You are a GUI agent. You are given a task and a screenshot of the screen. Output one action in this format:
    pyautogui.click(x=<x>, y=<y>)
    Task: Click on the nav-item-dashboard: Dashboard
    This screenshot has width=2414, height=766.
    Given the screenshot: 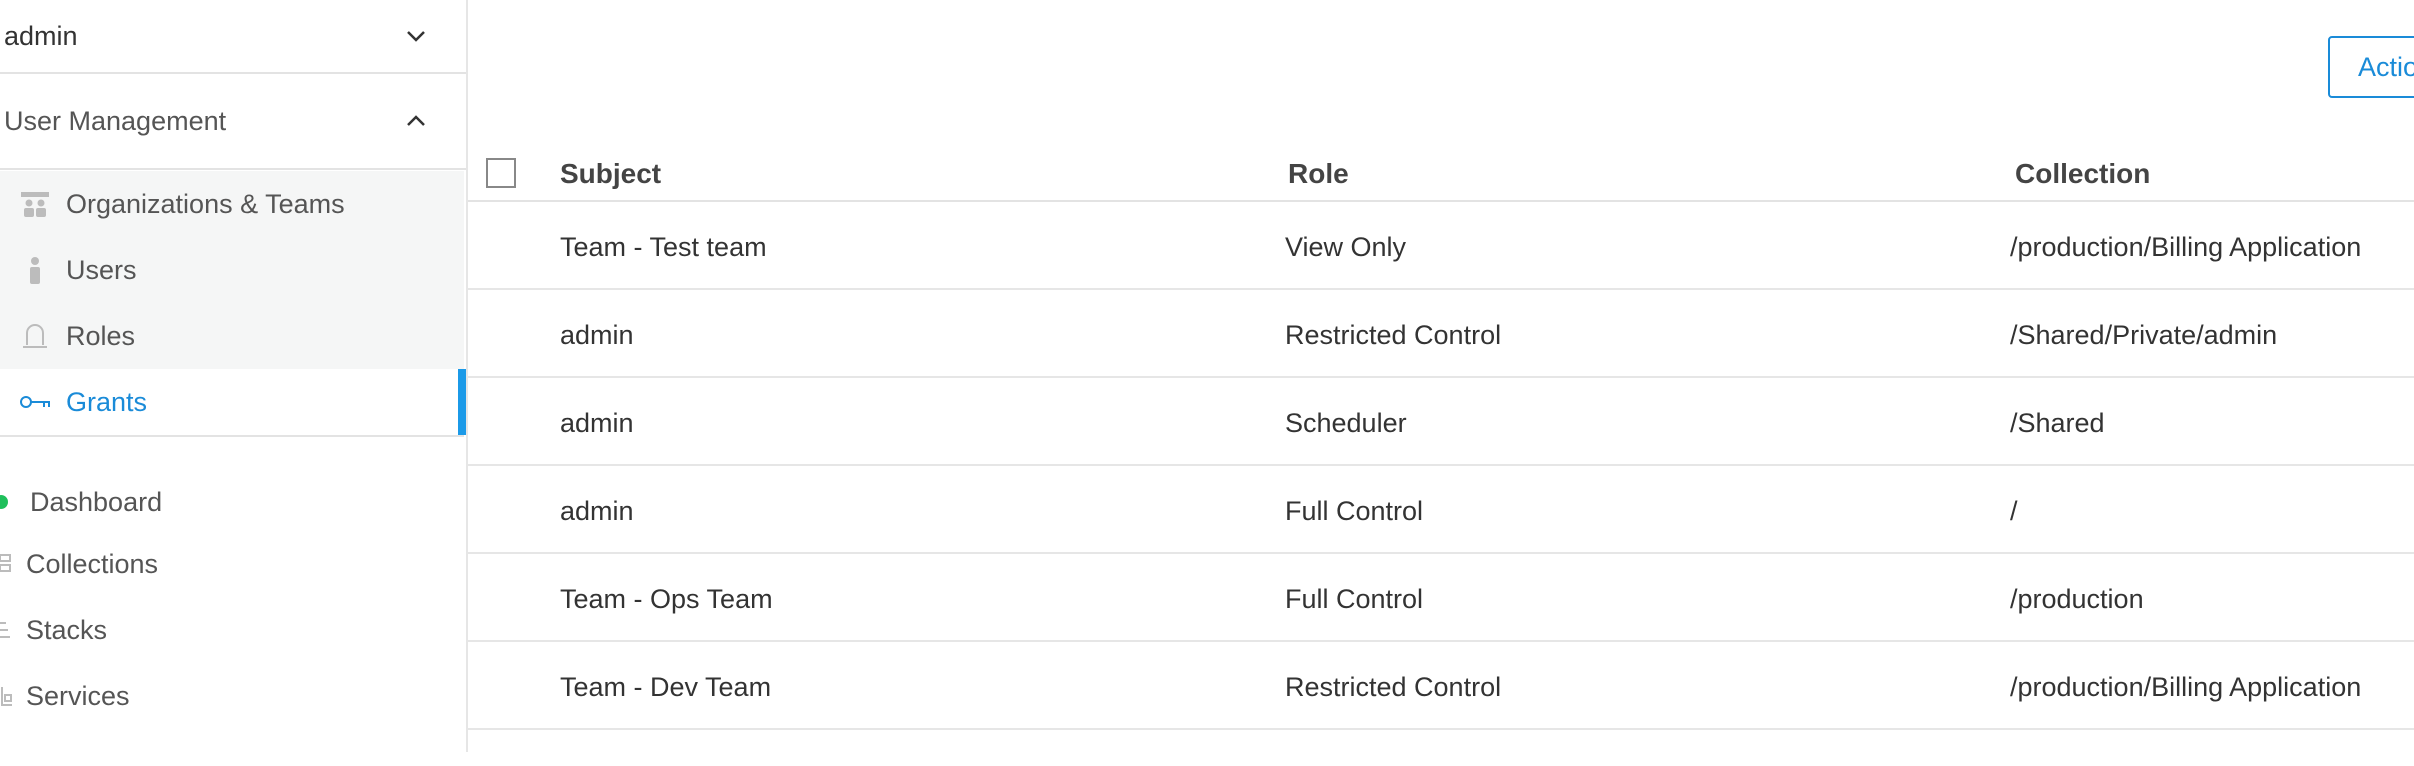 What is the action you would take?
    pyautogui.click(x=232, y=502)
    